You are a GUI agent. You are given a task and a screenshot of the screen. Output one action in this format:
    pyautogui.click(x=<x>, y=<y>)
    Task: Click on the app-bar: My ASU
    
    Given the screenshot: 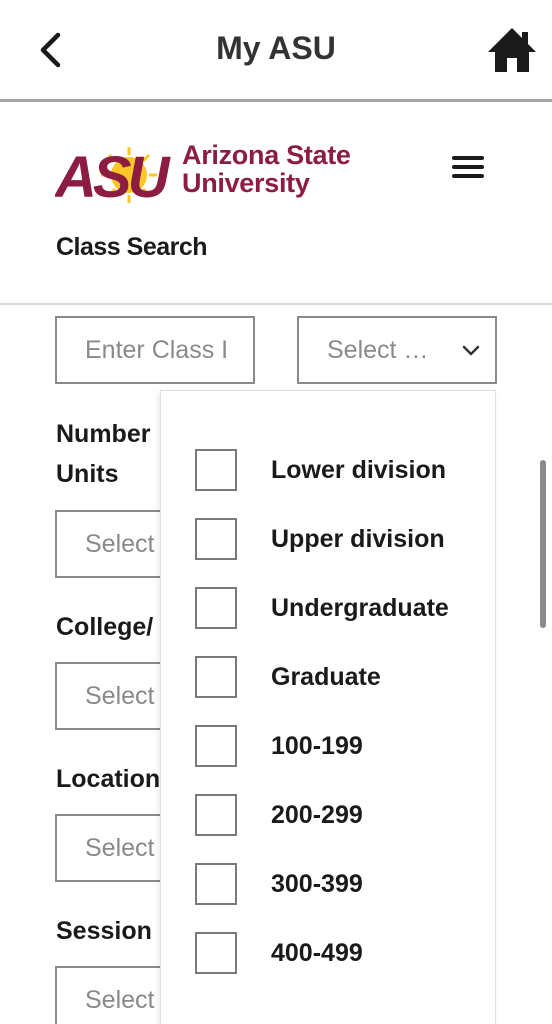 What is the action you would take?
    pyautogui.click(x=276, y=51)
    